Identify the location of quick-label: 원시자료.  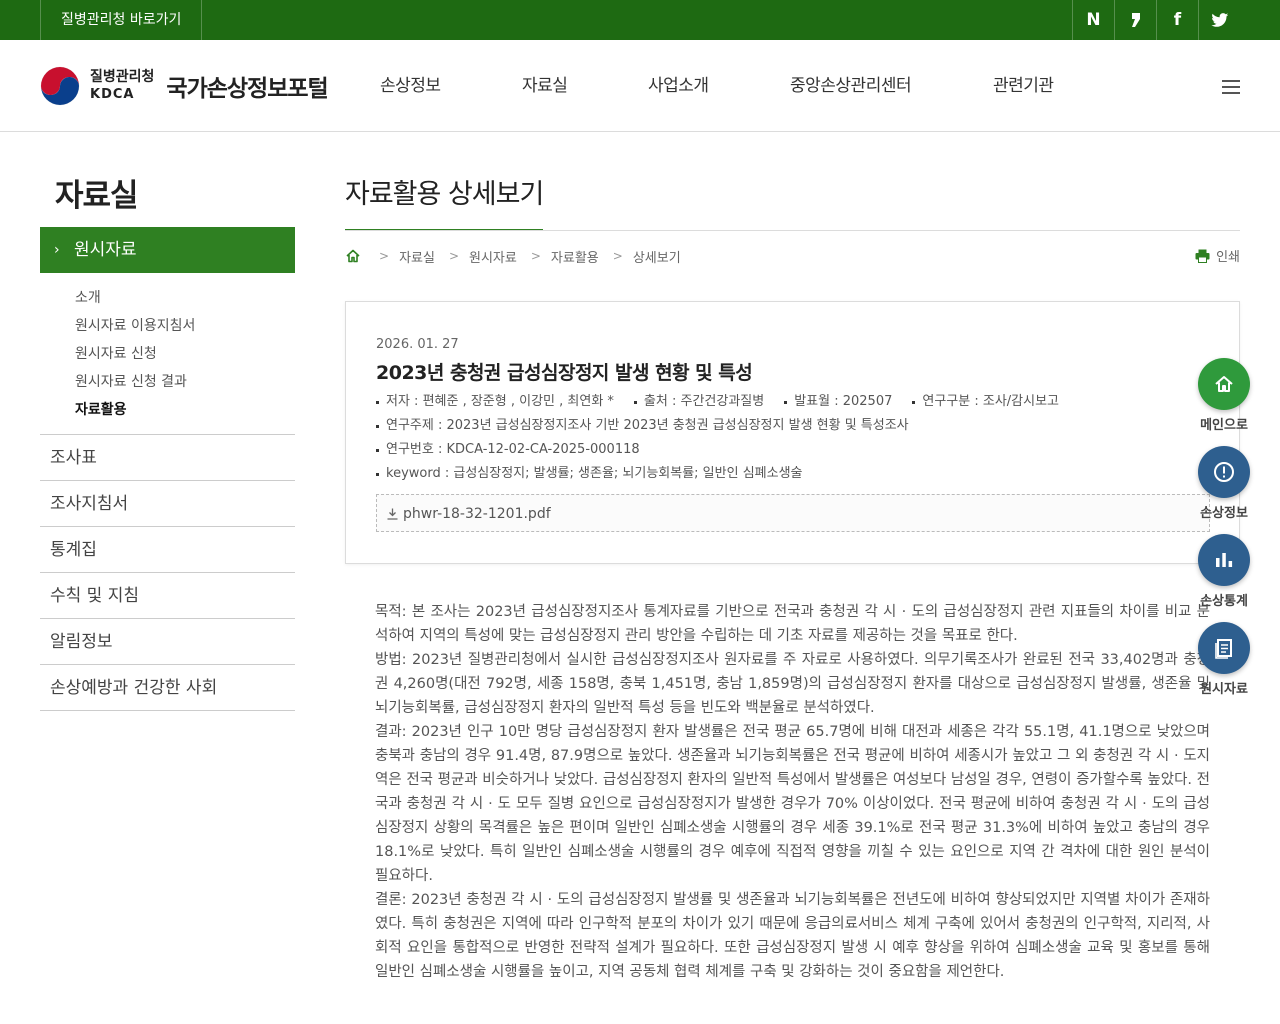
(1224, 689).